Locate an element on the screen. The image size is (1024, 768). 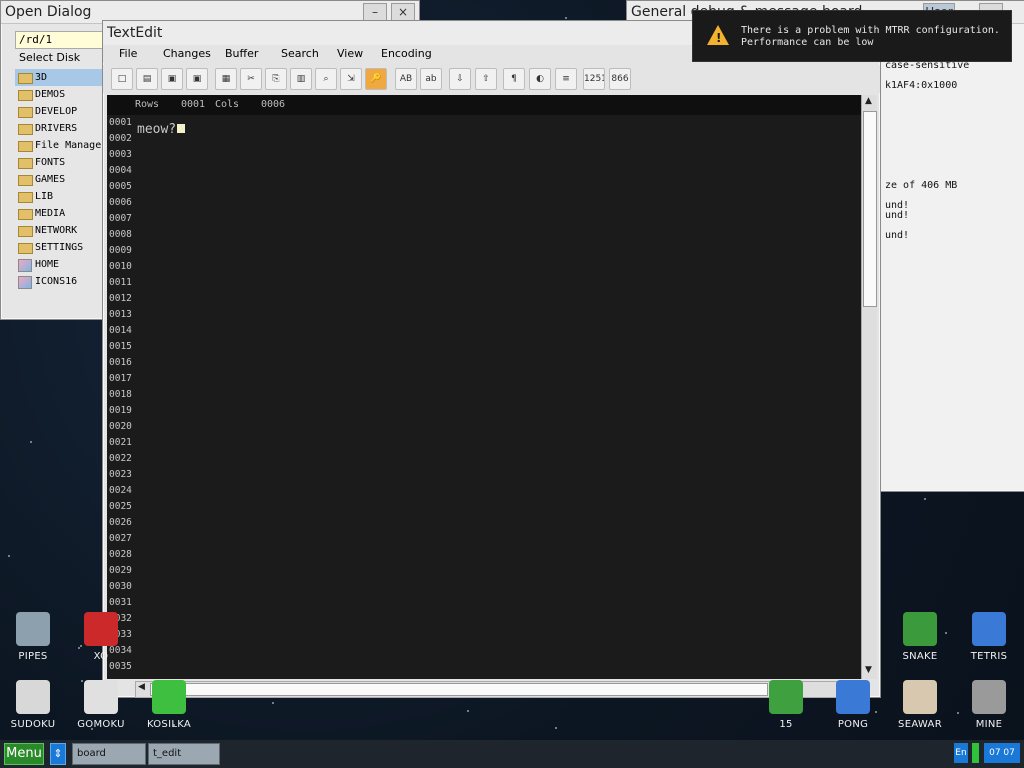
desktop-icon-kosilka: KOSILKA is located at coordinates (169, 705).